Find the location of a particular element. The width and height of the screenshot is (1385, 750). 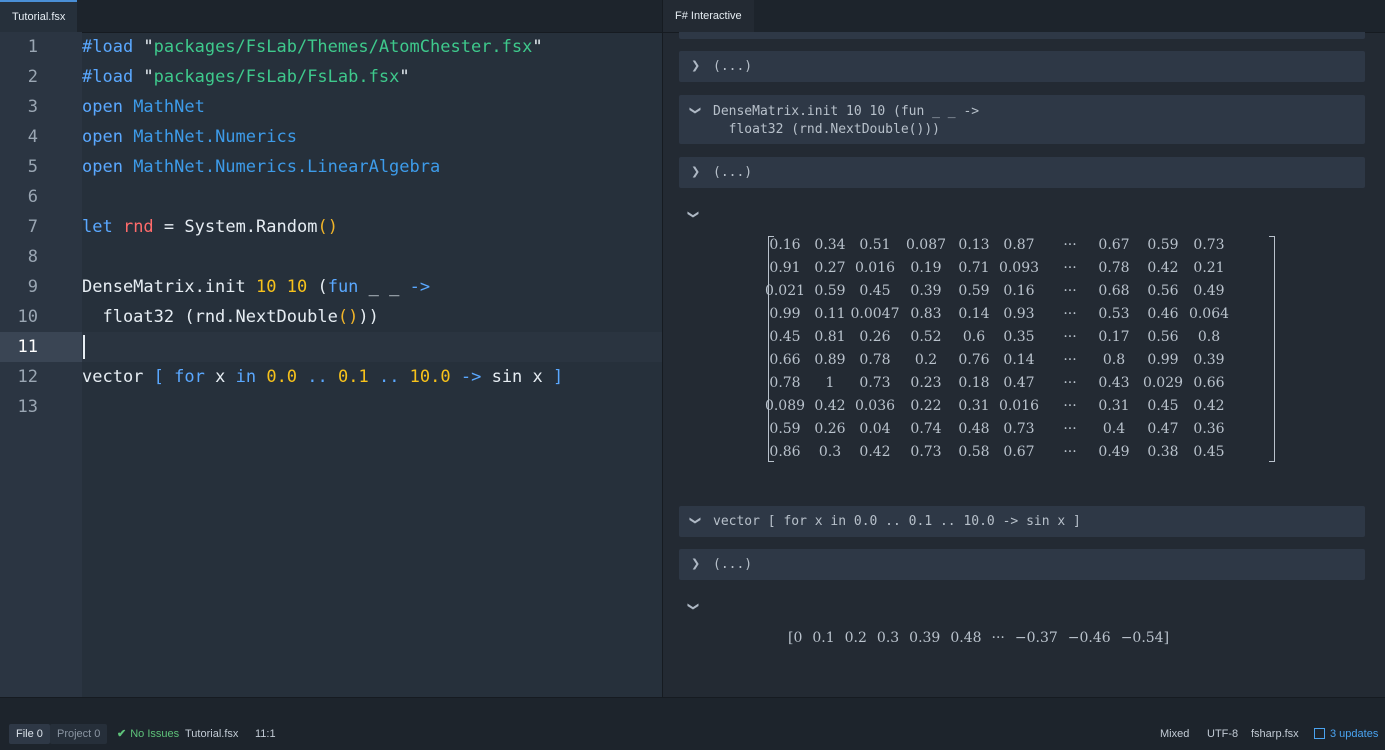

matrix-cell: 0.76 is located at coordinates (974, 360).